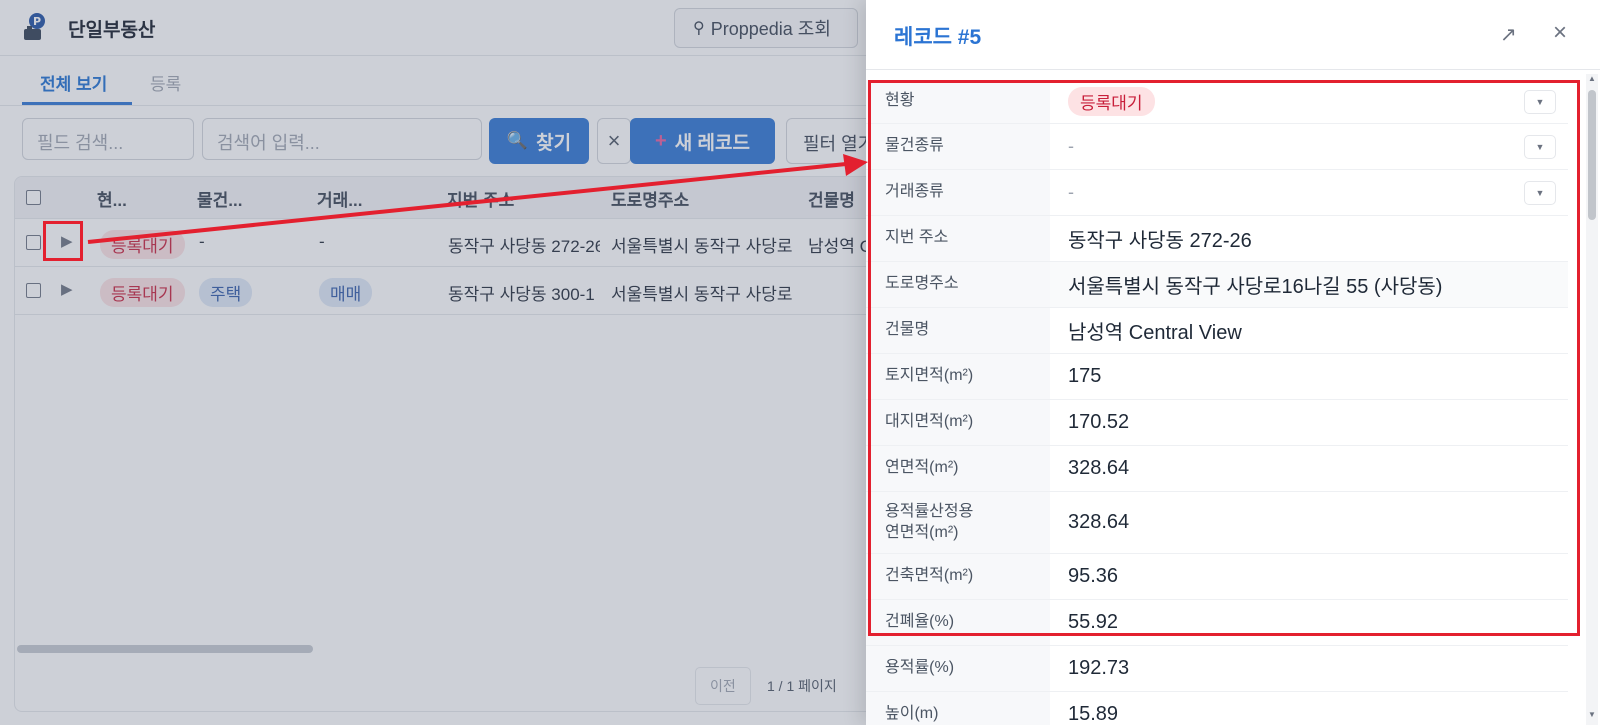 The width and height of the screenshot is (1600, 725). I want to click on field-row-far-floor-area: 용적률산정용 연면적(m²) 328.64, so click(1217, 523).